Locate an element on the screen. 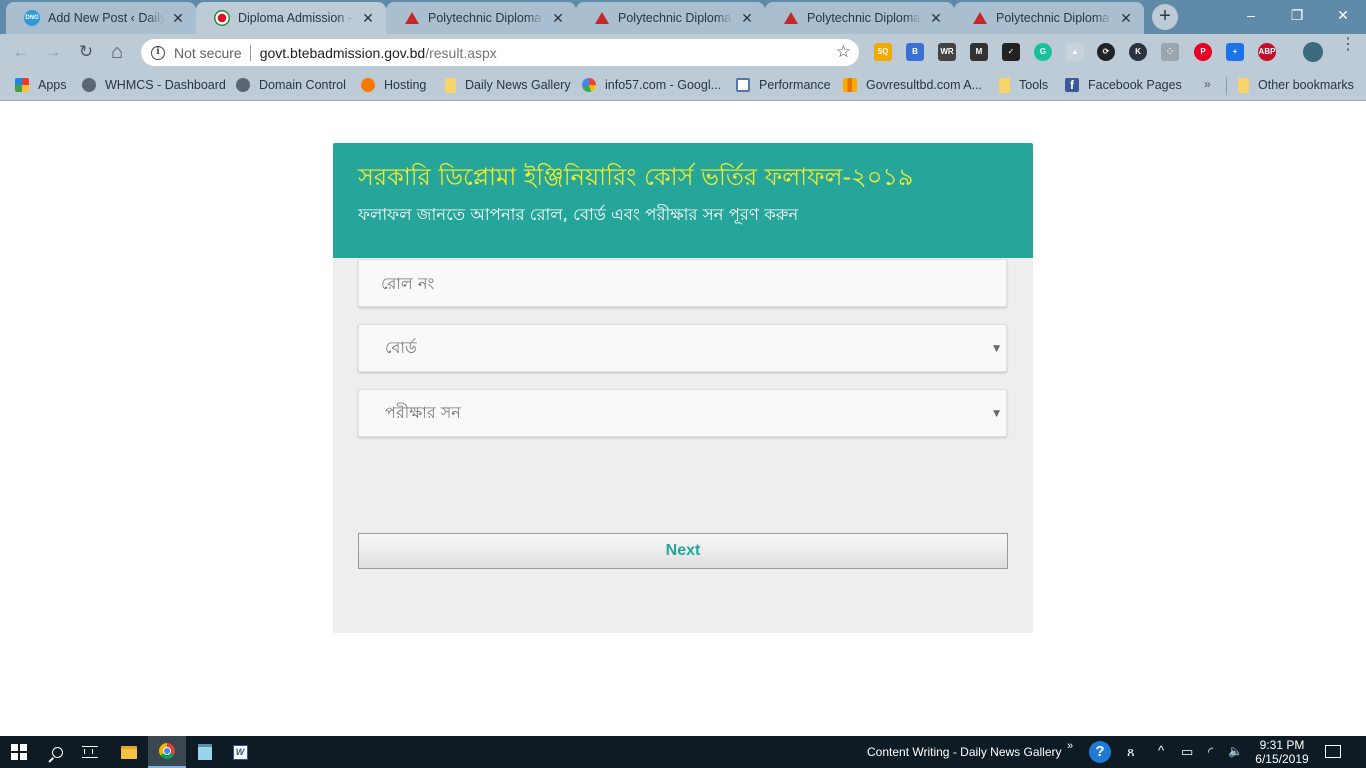 This screenshot has width=1366, height=768. mountain-extension-icon: ▲ is located at coordinates (1075, 52).